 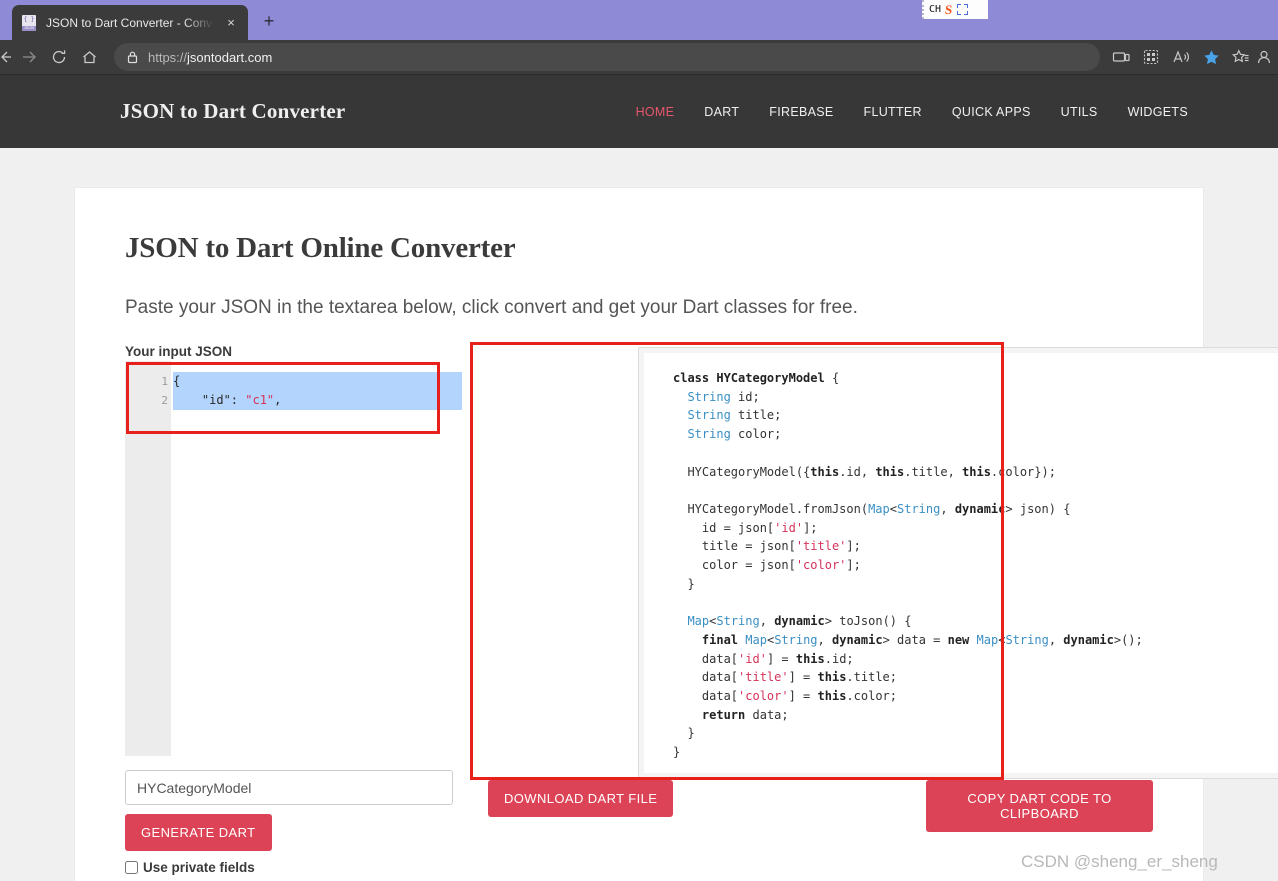 I want to click on nav-item-utils: UTILS, so click(x=1079, y=112).